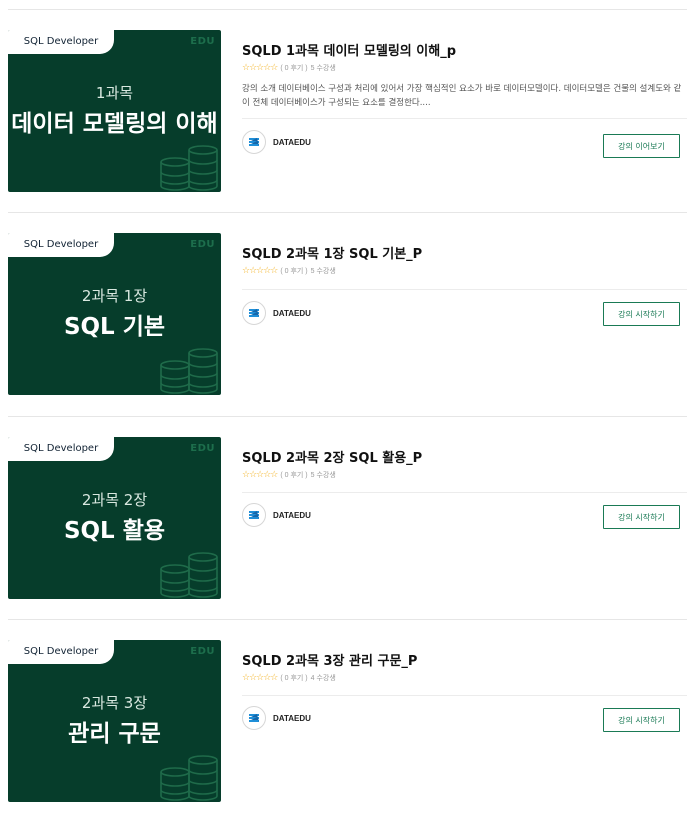 The image size is (699, 823). What do you see at coordinates (114, 531) in the screenshot?
I see `thumbnail-title: SQL 활용` at bounding box center [114, 531].